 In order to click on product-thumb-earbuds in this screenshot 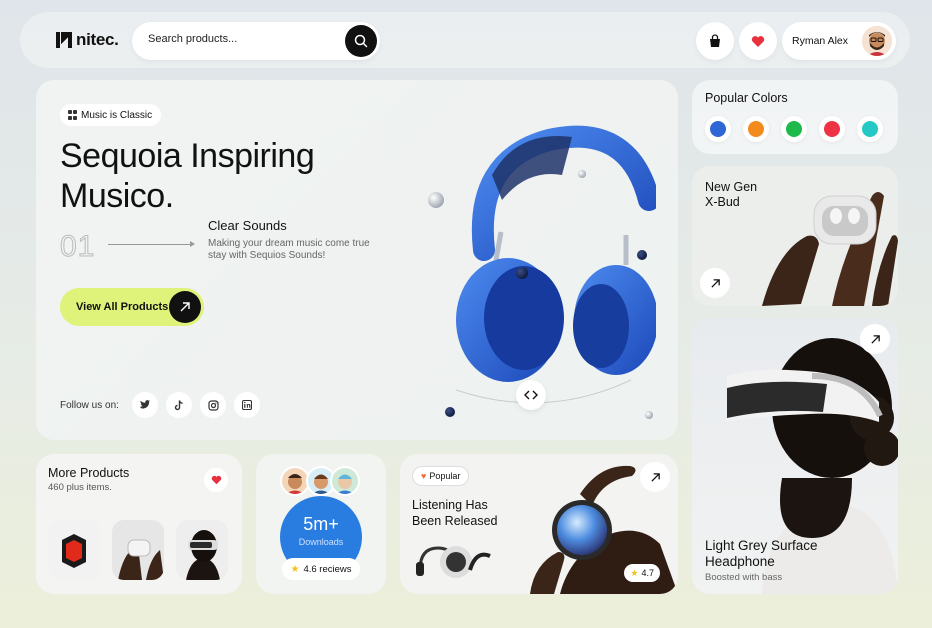, I will do `click(138, 550)`.